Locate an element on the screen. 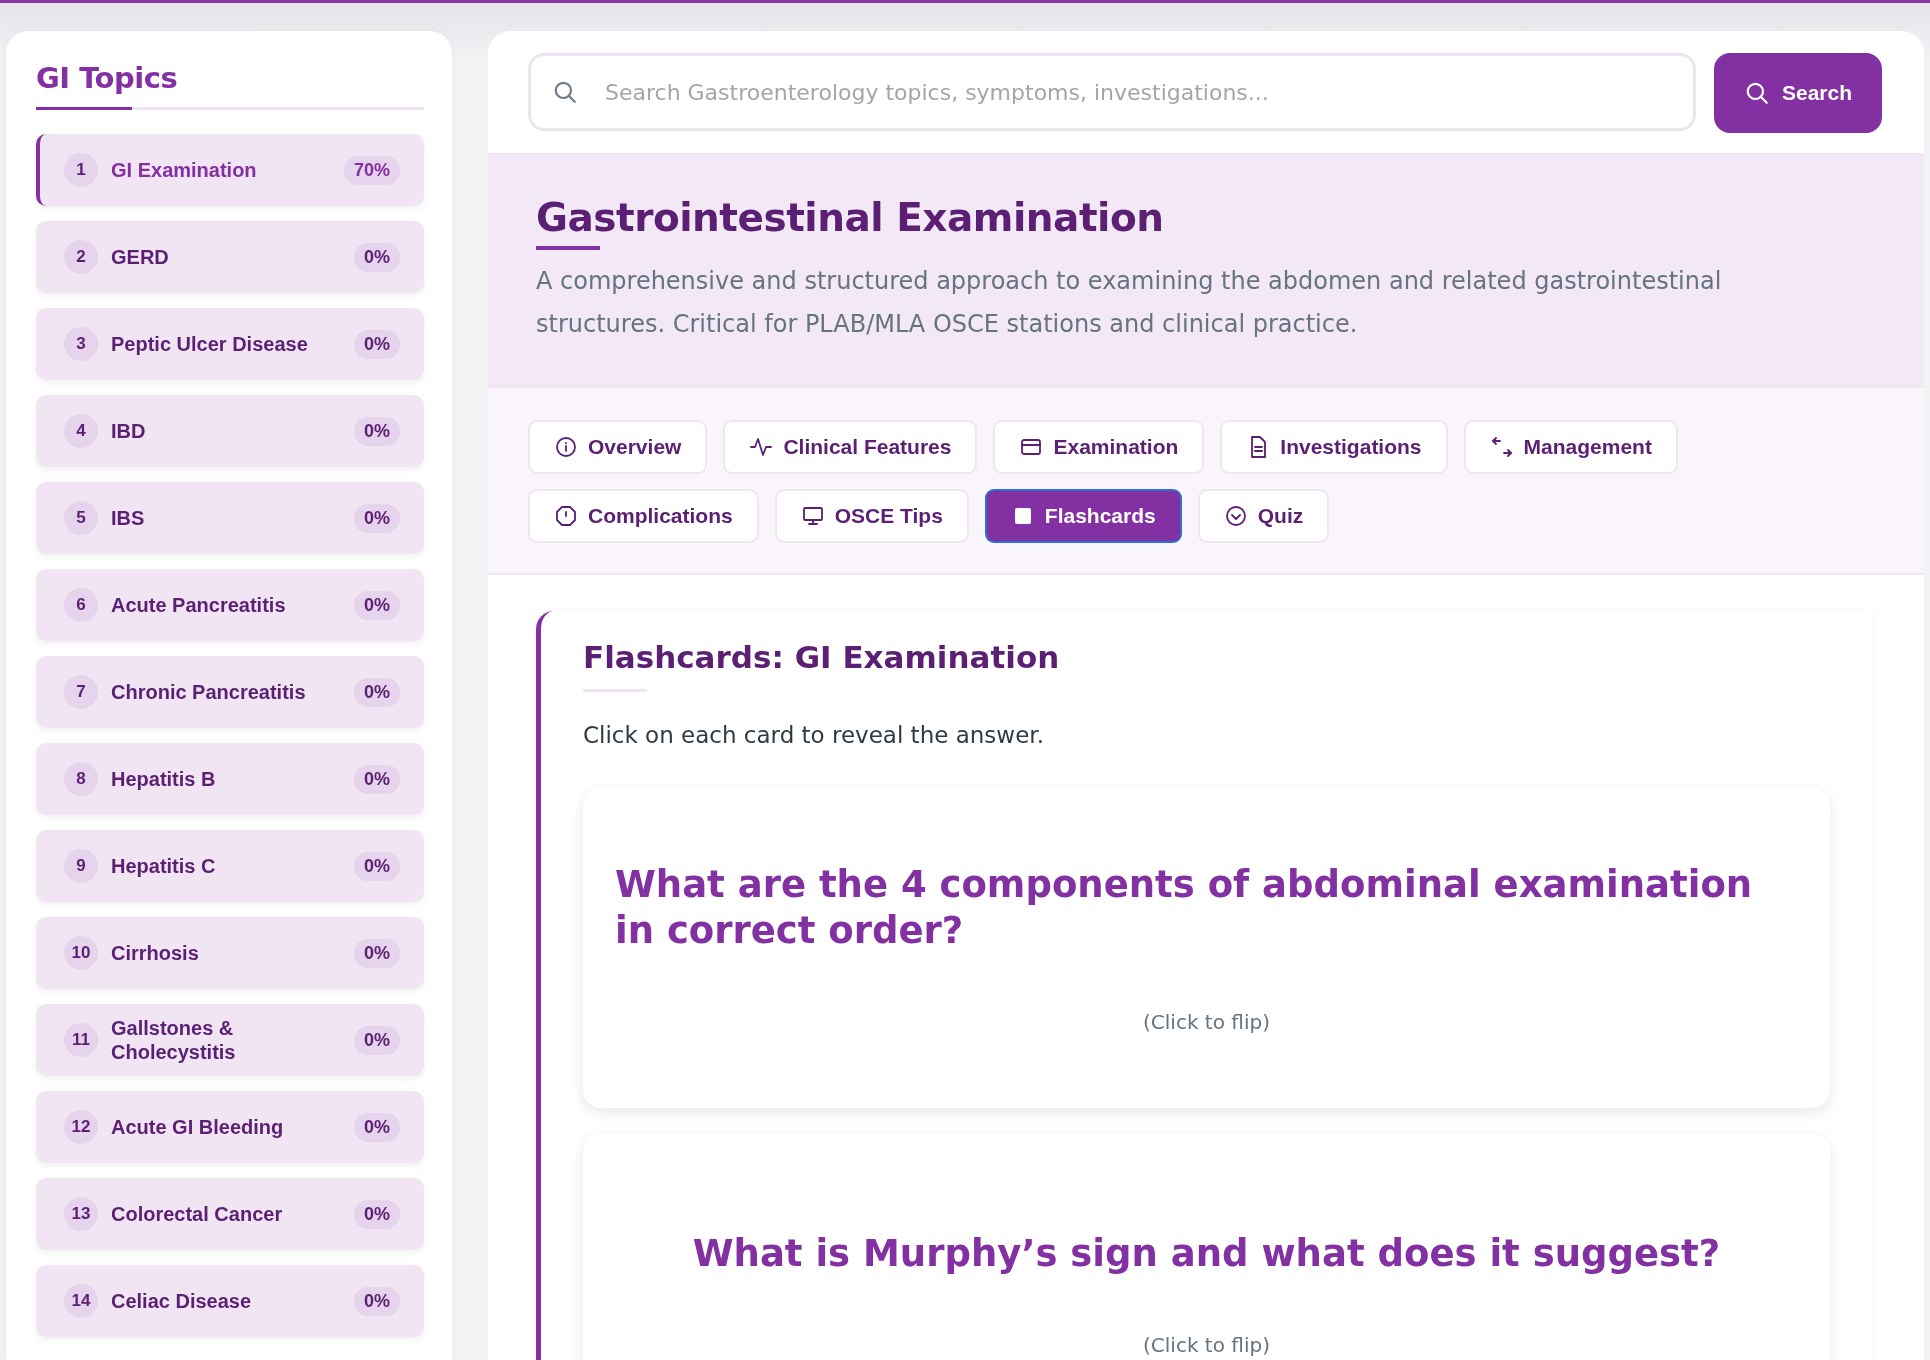  tab: Examination is located at coordinates (1099, 447).